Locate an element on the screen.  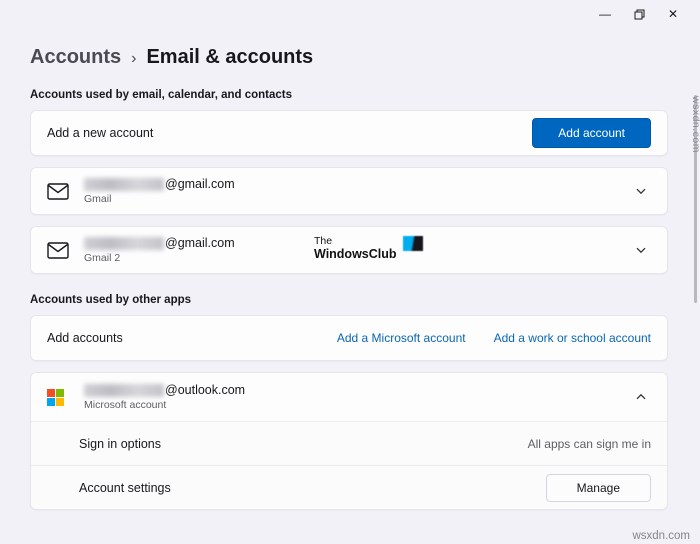
sign-in-options-value: All apps can sign me in is located at coordinates (589, 443).